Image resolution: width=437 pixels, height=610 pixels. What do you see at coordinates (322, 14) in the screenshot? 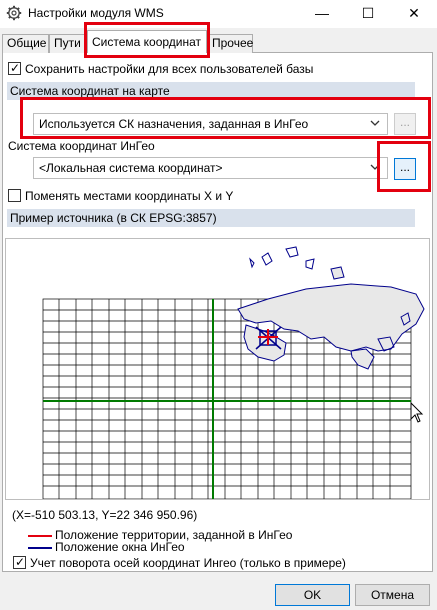
I see `minimize-button: —` at bounding box center [322, 14].